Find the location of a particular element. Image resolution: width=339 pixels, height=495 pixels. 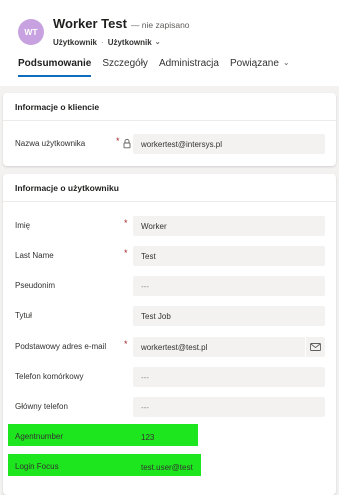

mail-icon is located at coordinates (315, 347).